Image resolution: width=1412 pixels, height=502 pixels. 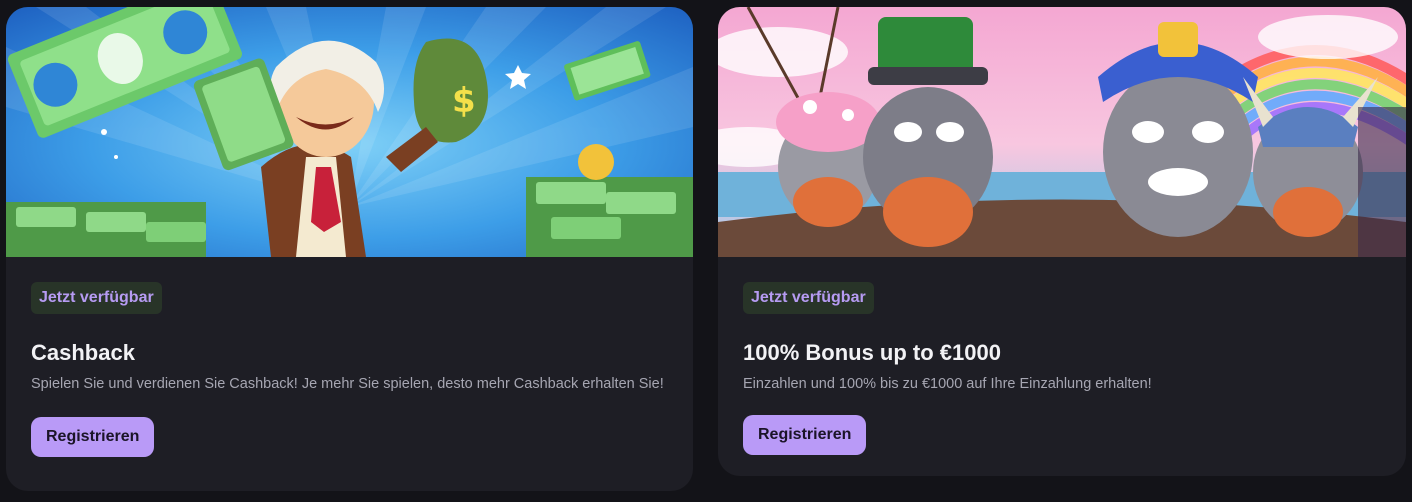 What do you see at coordinates (872, 352) in the screenshot?
I see `promo-title: 100% Bonus up to €1000` at bounding box center [872, 352].